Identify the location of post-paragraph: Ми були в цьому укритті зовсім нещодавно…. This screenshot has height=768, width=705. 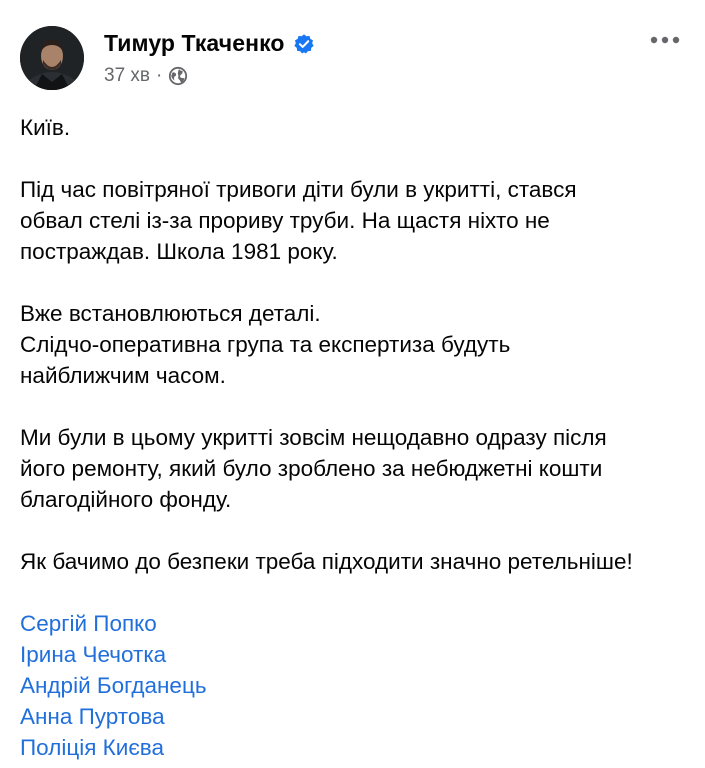
(355, 468).